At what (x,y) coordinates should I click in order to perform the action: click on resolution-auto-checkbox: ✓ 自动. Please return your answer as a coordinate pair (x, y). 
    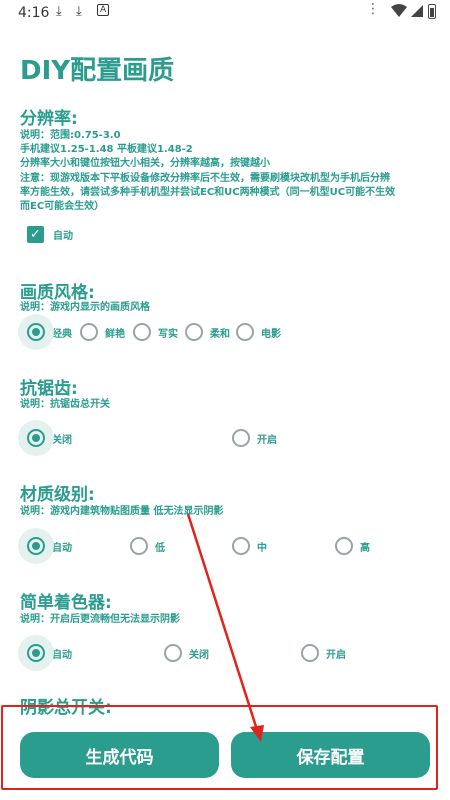
    Looking at the image, I should click on (50, 234).